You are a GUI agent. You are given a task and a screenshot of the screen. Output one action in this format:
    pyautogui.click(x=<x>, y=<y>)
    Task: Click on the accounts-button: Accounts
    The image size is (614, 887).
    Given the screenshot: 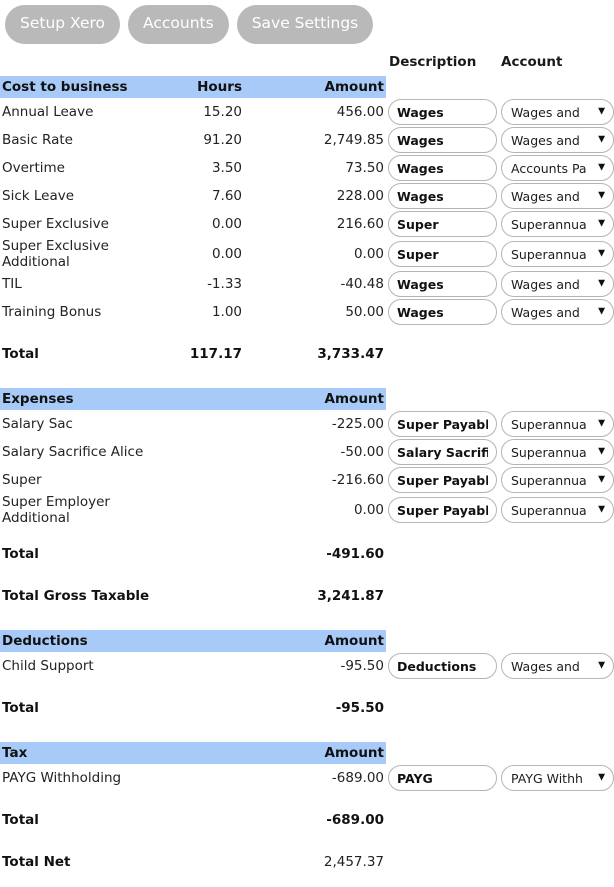 What is the action you would take?
    pyautogui.click(x=178, y=24)
    